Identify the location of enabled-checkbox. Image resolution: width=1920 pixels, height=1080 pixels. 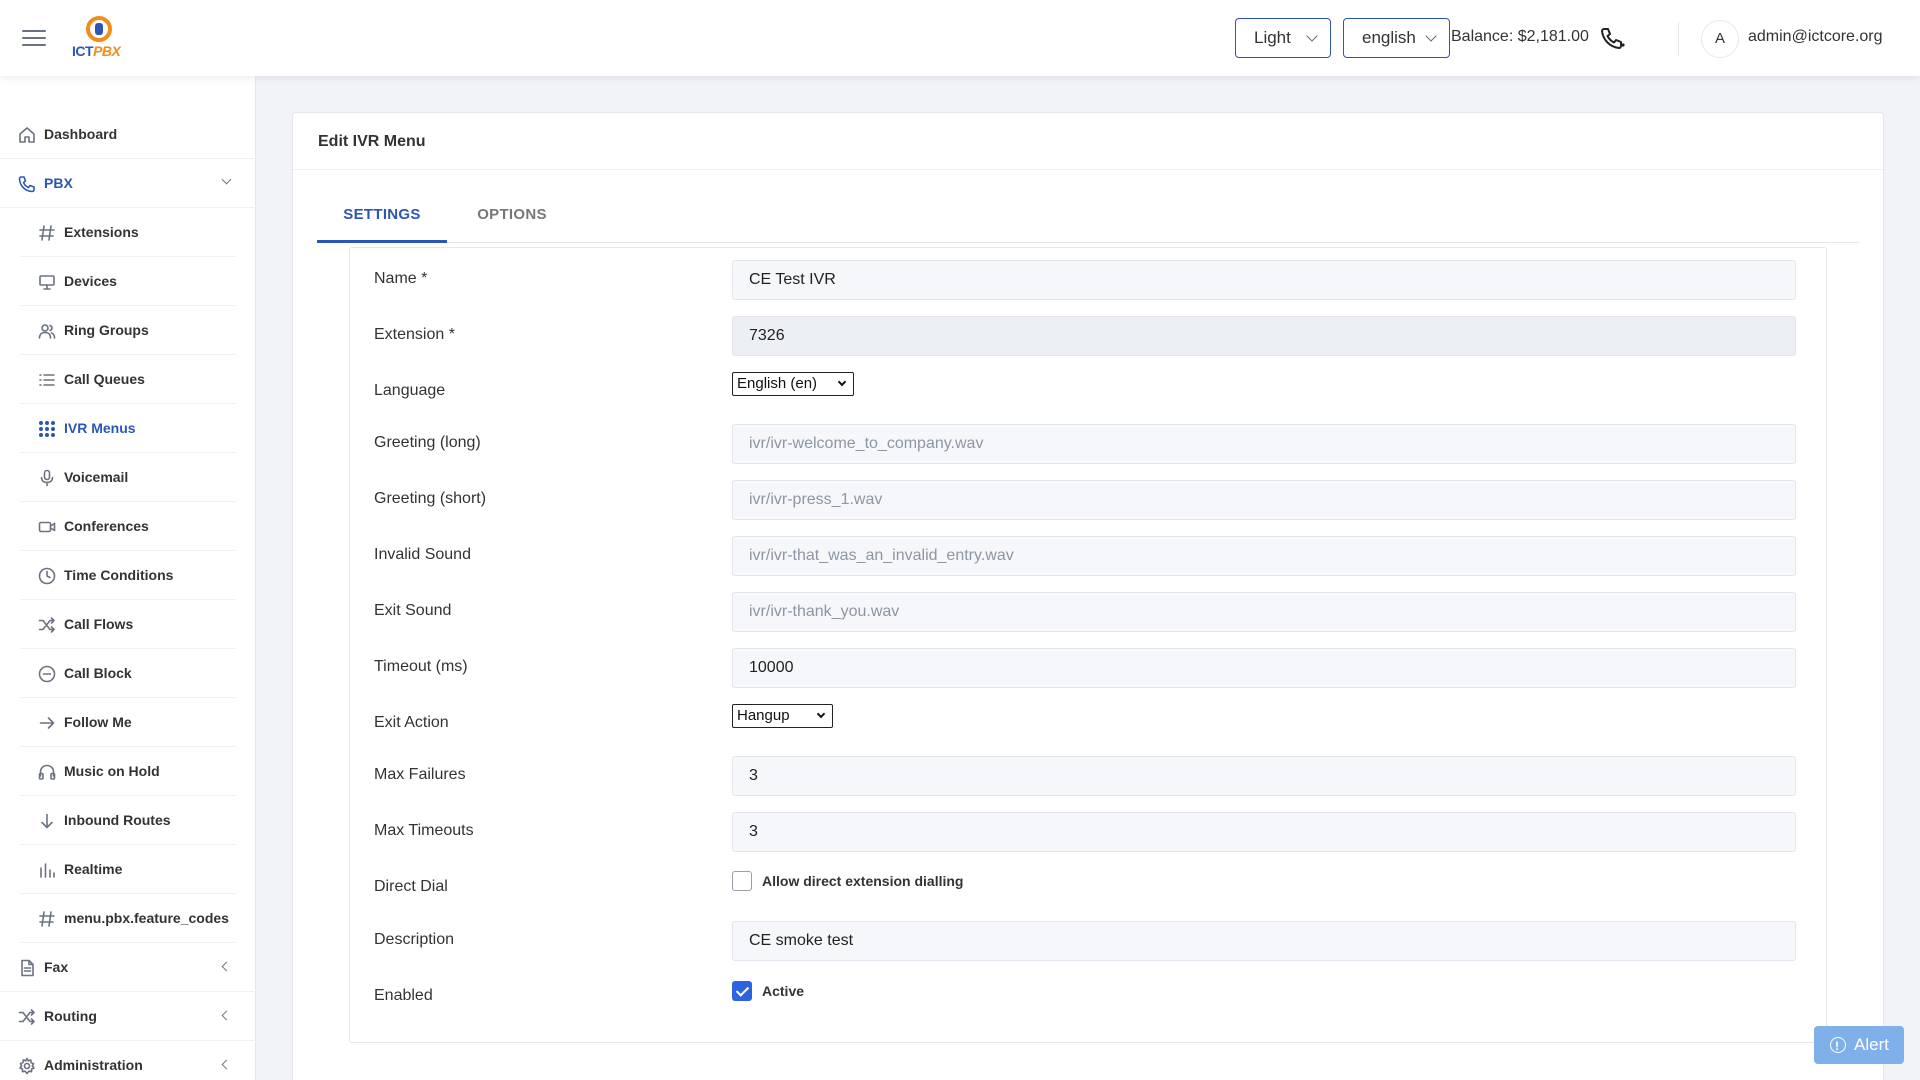
(742, 991).